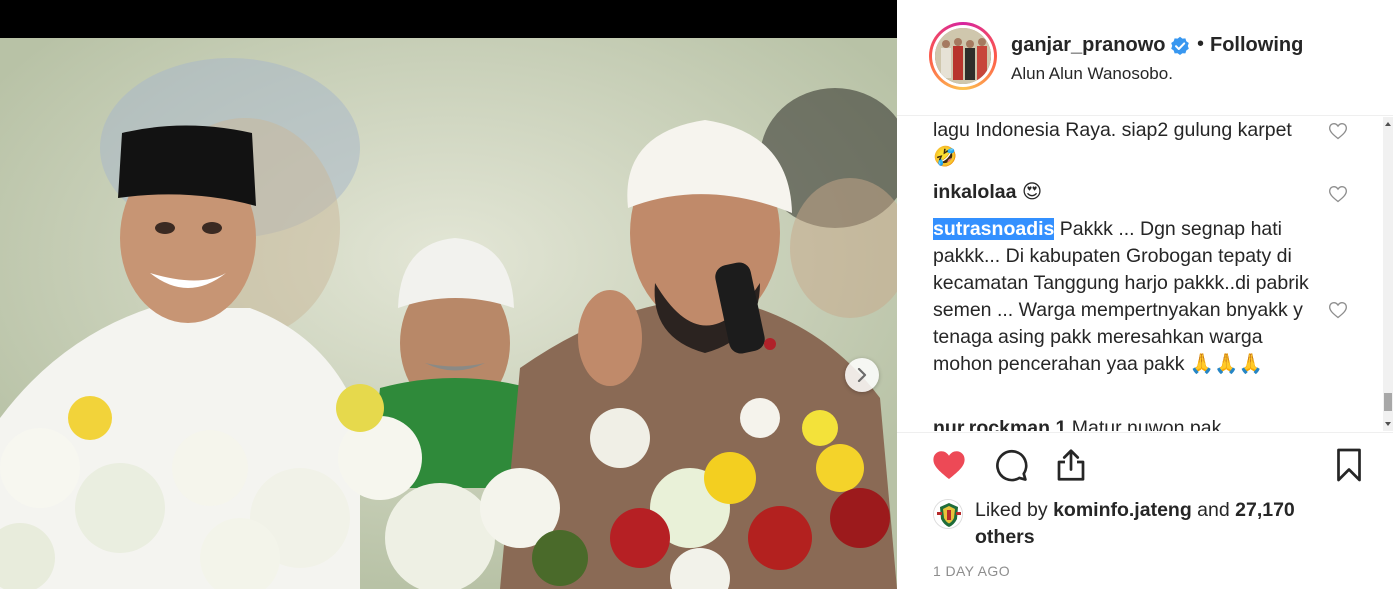 The width and height of the screenshot is (1393, 589). Describe the element at coordinates (448, 19) in the screenshot. I see `media-top-bar` at that location.